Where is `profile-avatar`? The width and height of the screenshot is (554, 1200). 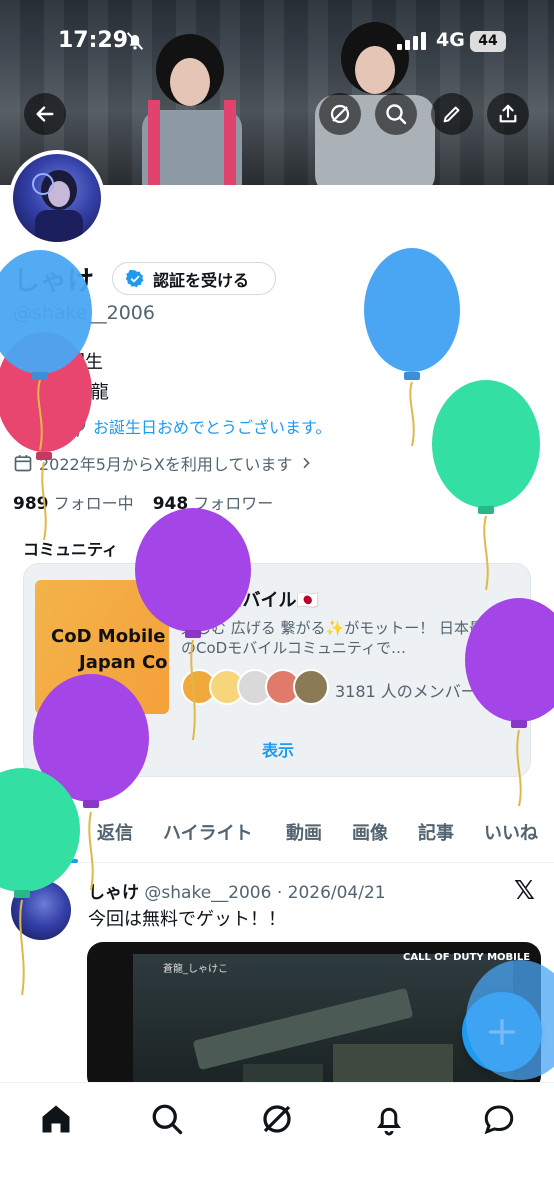
profile-avatar is located at coordinates (57, 198).